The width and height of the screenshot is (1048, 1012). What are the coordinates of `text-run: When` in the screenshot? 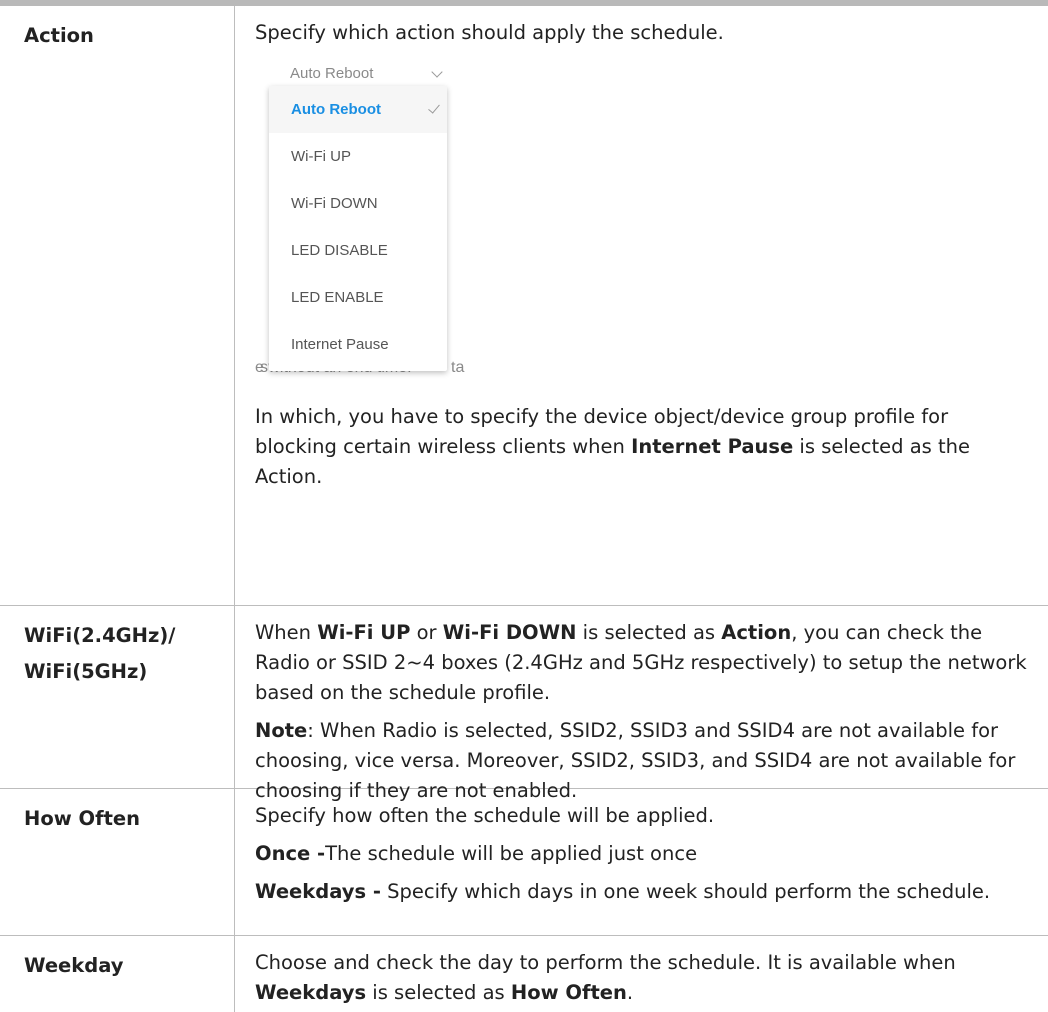 It's located at (286, 632).